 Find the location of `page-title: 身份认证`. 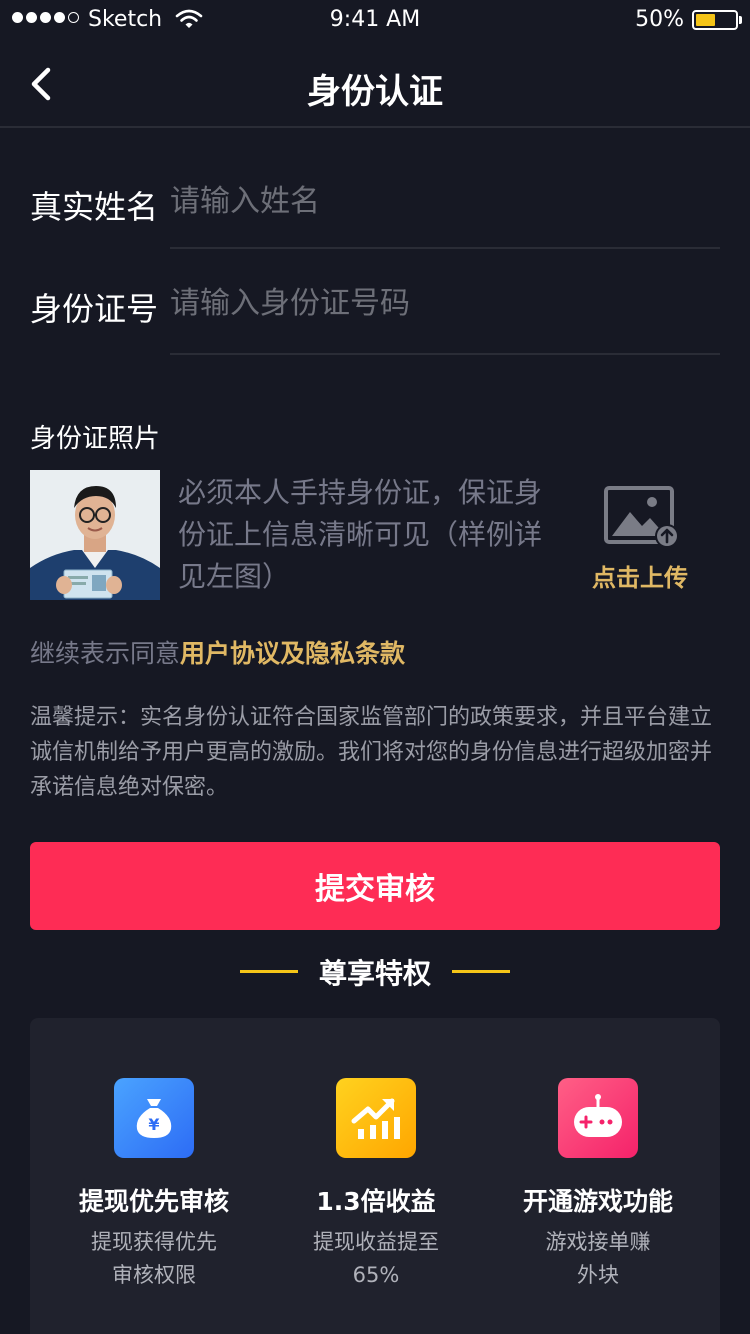

page-title: 身份认证 is located at coordinates (375, 92).